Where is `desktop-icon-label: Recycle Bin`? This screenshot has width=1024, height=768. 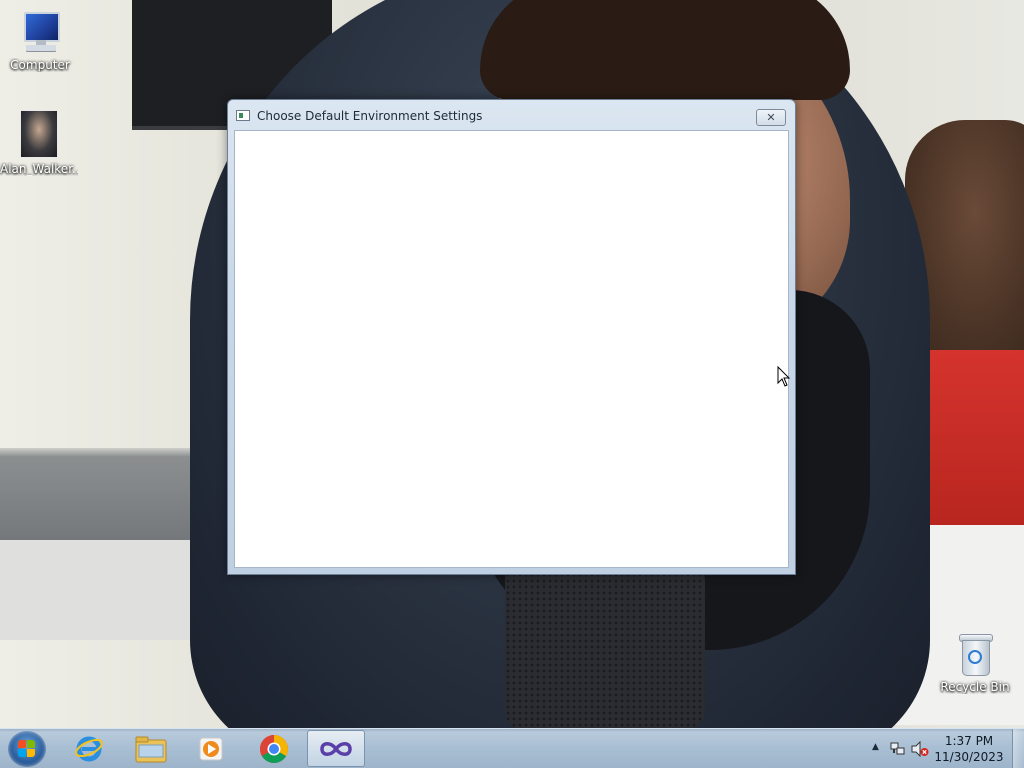
desktop-icon-label: Recycle Bin is located at coordinates (975, 687).